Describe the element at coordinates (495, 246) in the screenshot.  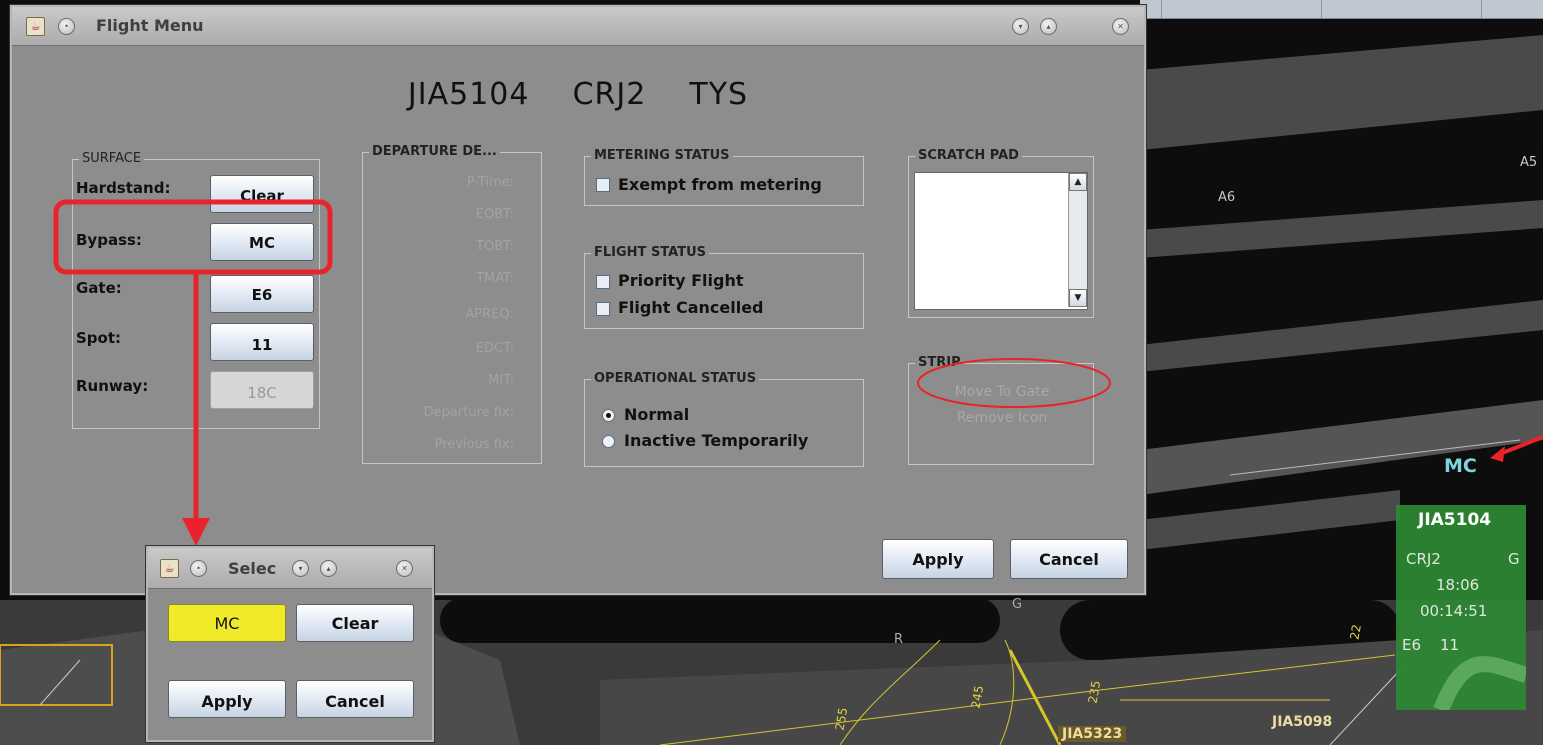
I see `field-tobt: TOBT:` at that location.